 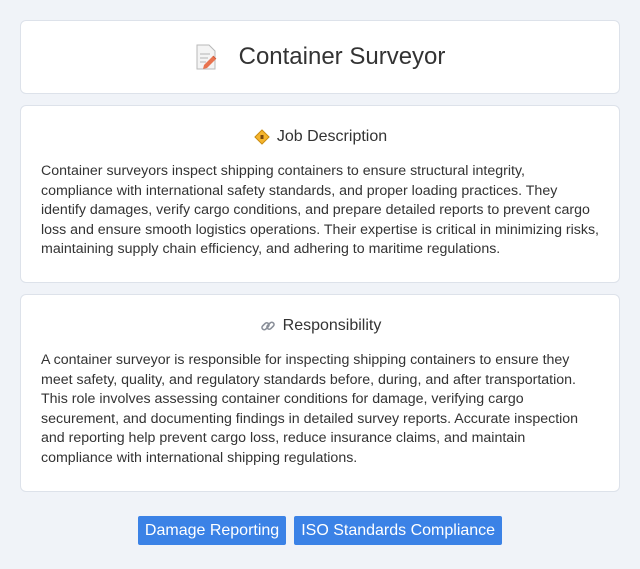 I want to click on job-description-heading: Job Description, so click(x=320, y=137).